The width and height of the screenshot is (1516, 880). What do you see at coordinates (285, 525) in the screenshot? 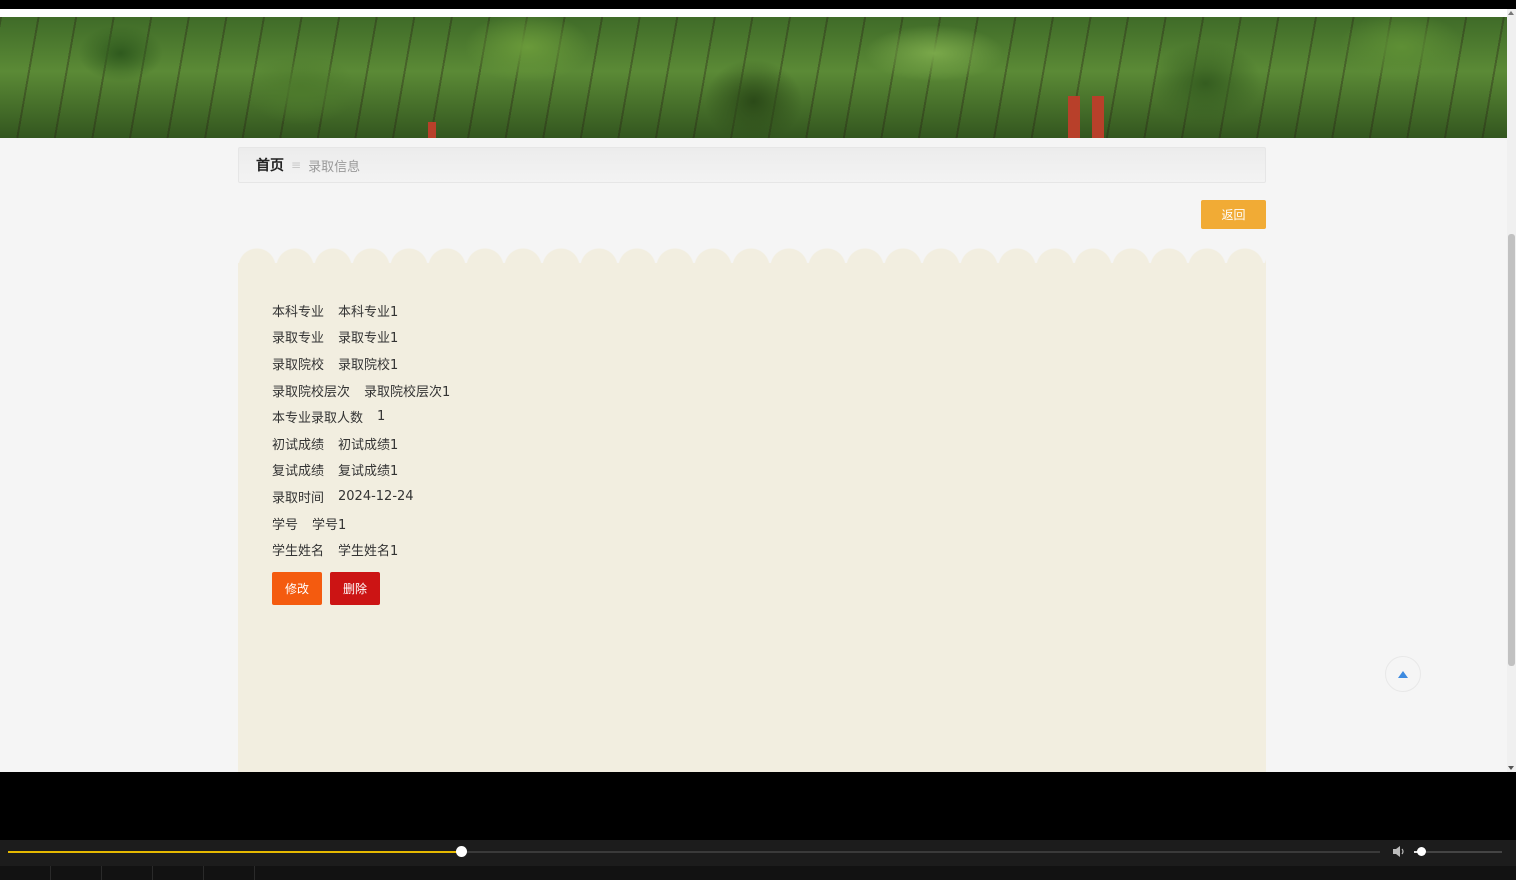
I see `detail-label: 学号` at bounding box center [285, 525].